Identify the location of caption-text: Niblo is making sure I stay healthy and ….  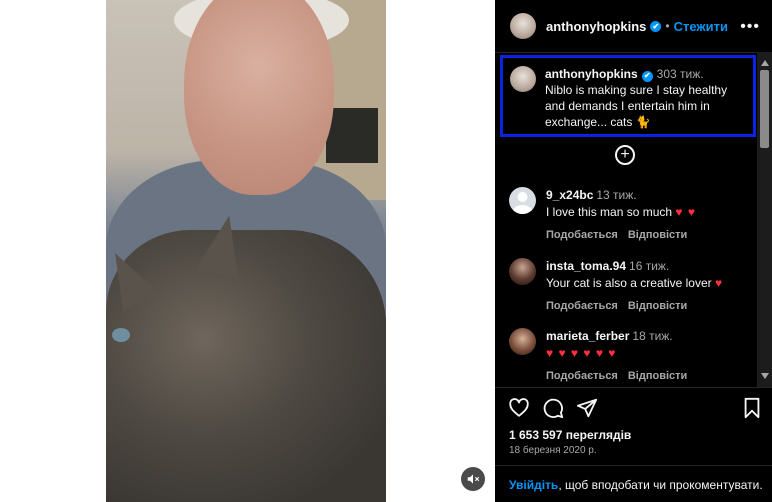
(636, 106).